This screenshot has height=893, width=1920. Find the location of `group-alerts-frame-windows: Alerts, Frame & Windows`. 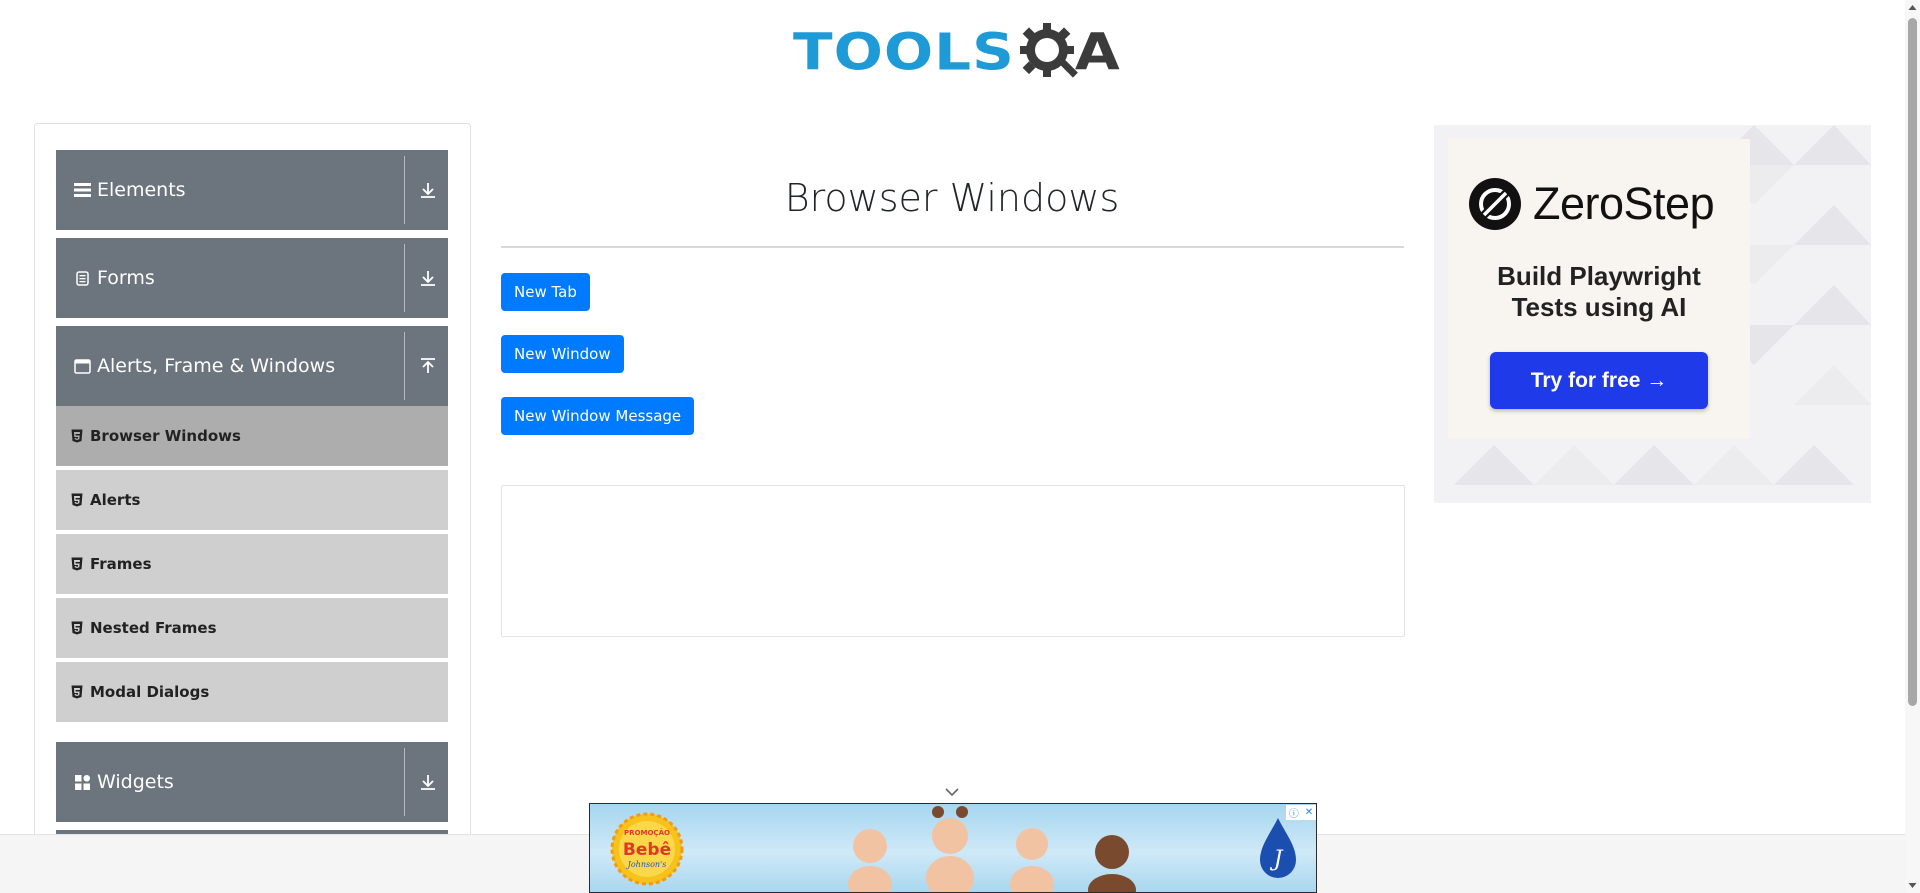

group-alerts-frame-windows: Alerts, Frame & Windows is located at coordinates (252, 366).